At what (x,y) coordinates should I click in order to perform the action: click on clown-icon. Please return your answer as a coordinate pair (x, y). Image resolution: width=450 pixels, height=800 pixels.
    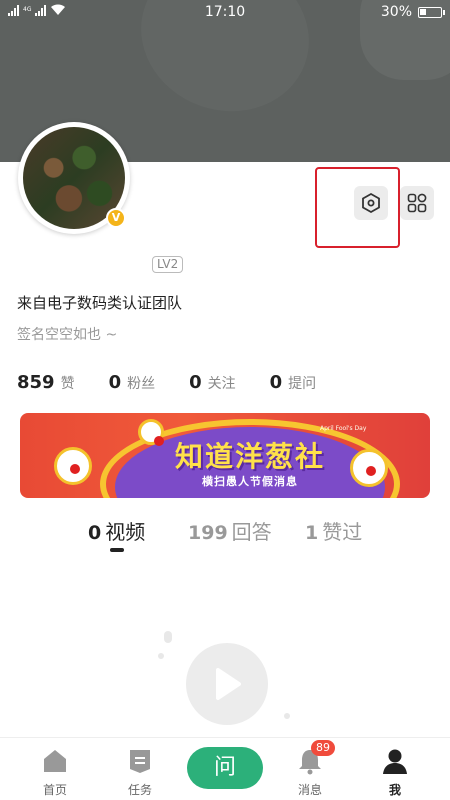
    Looking at the image, I should click on (73, 466).